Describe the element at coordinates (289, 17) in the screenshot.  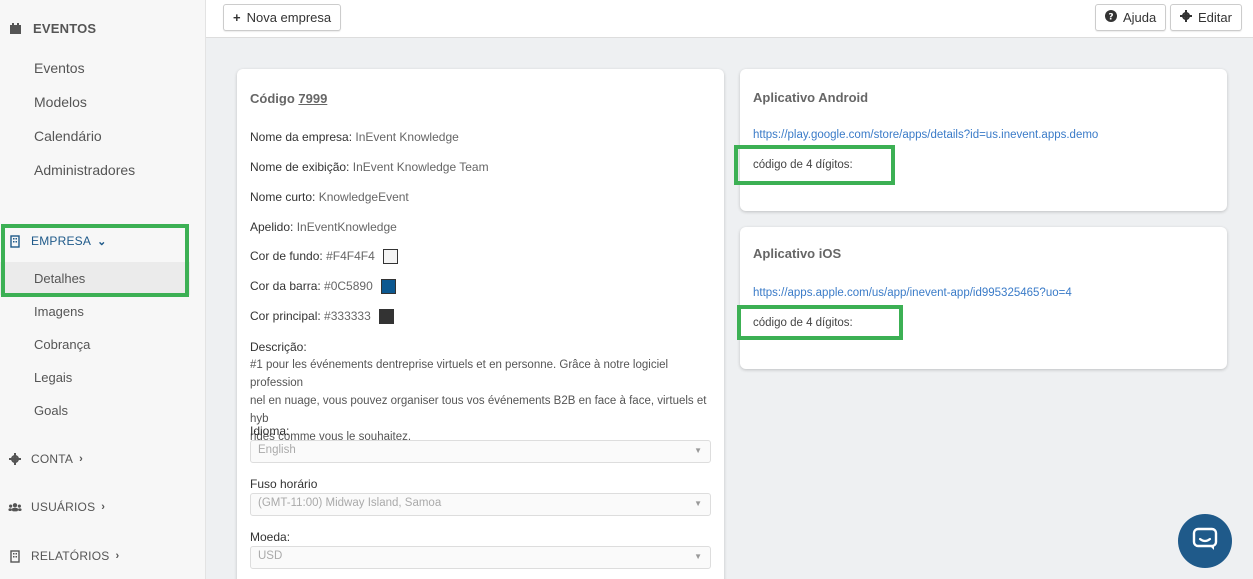
I see `new-company-label: Nova empresa` at that location.